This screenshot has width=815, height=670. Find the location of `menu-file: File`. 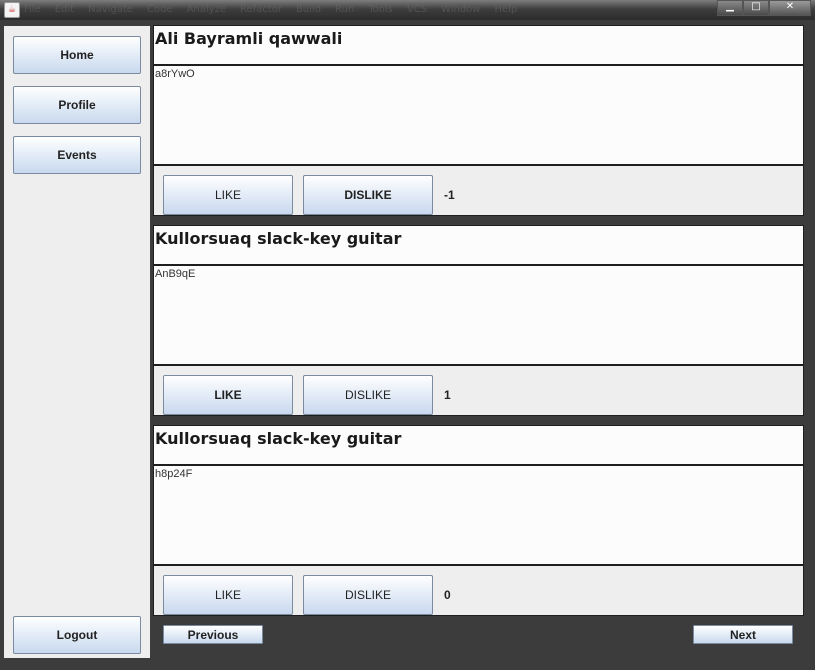

menu-file: File is located at coordinates (32, 10).